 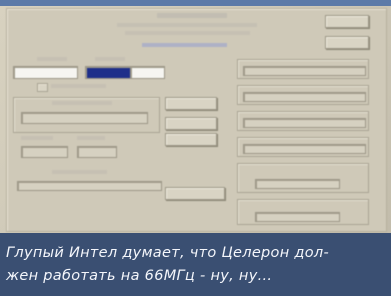 What do you see at coordinates (84, 118) in the screenshot?
I see `left-group-field` at bounding box center [84, 118].